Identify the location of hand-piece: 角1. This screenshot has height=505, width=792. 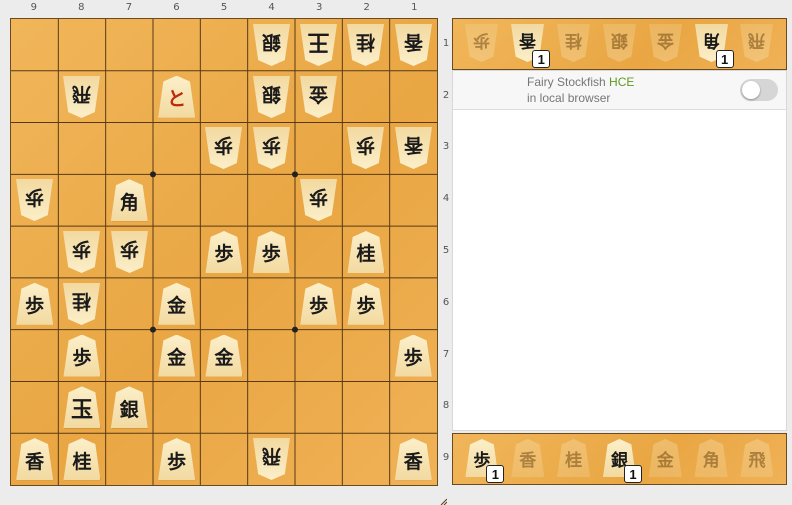
(714, 46).